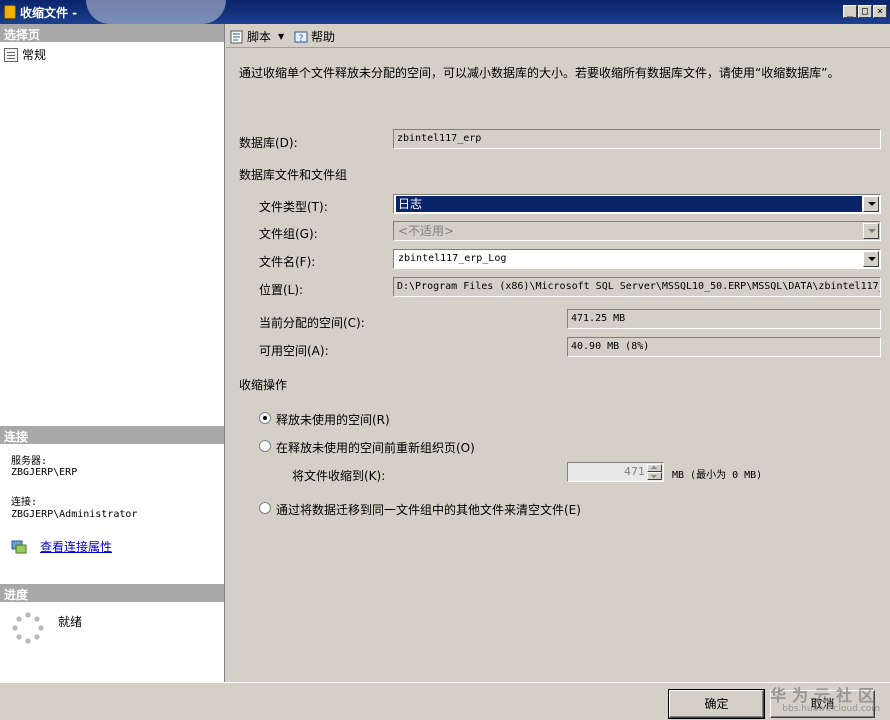 The height and width of the screenshot is (720, 890). Describe the element at coordinates (156, 12) in the screenshot. I see `redacted-region` at that location.